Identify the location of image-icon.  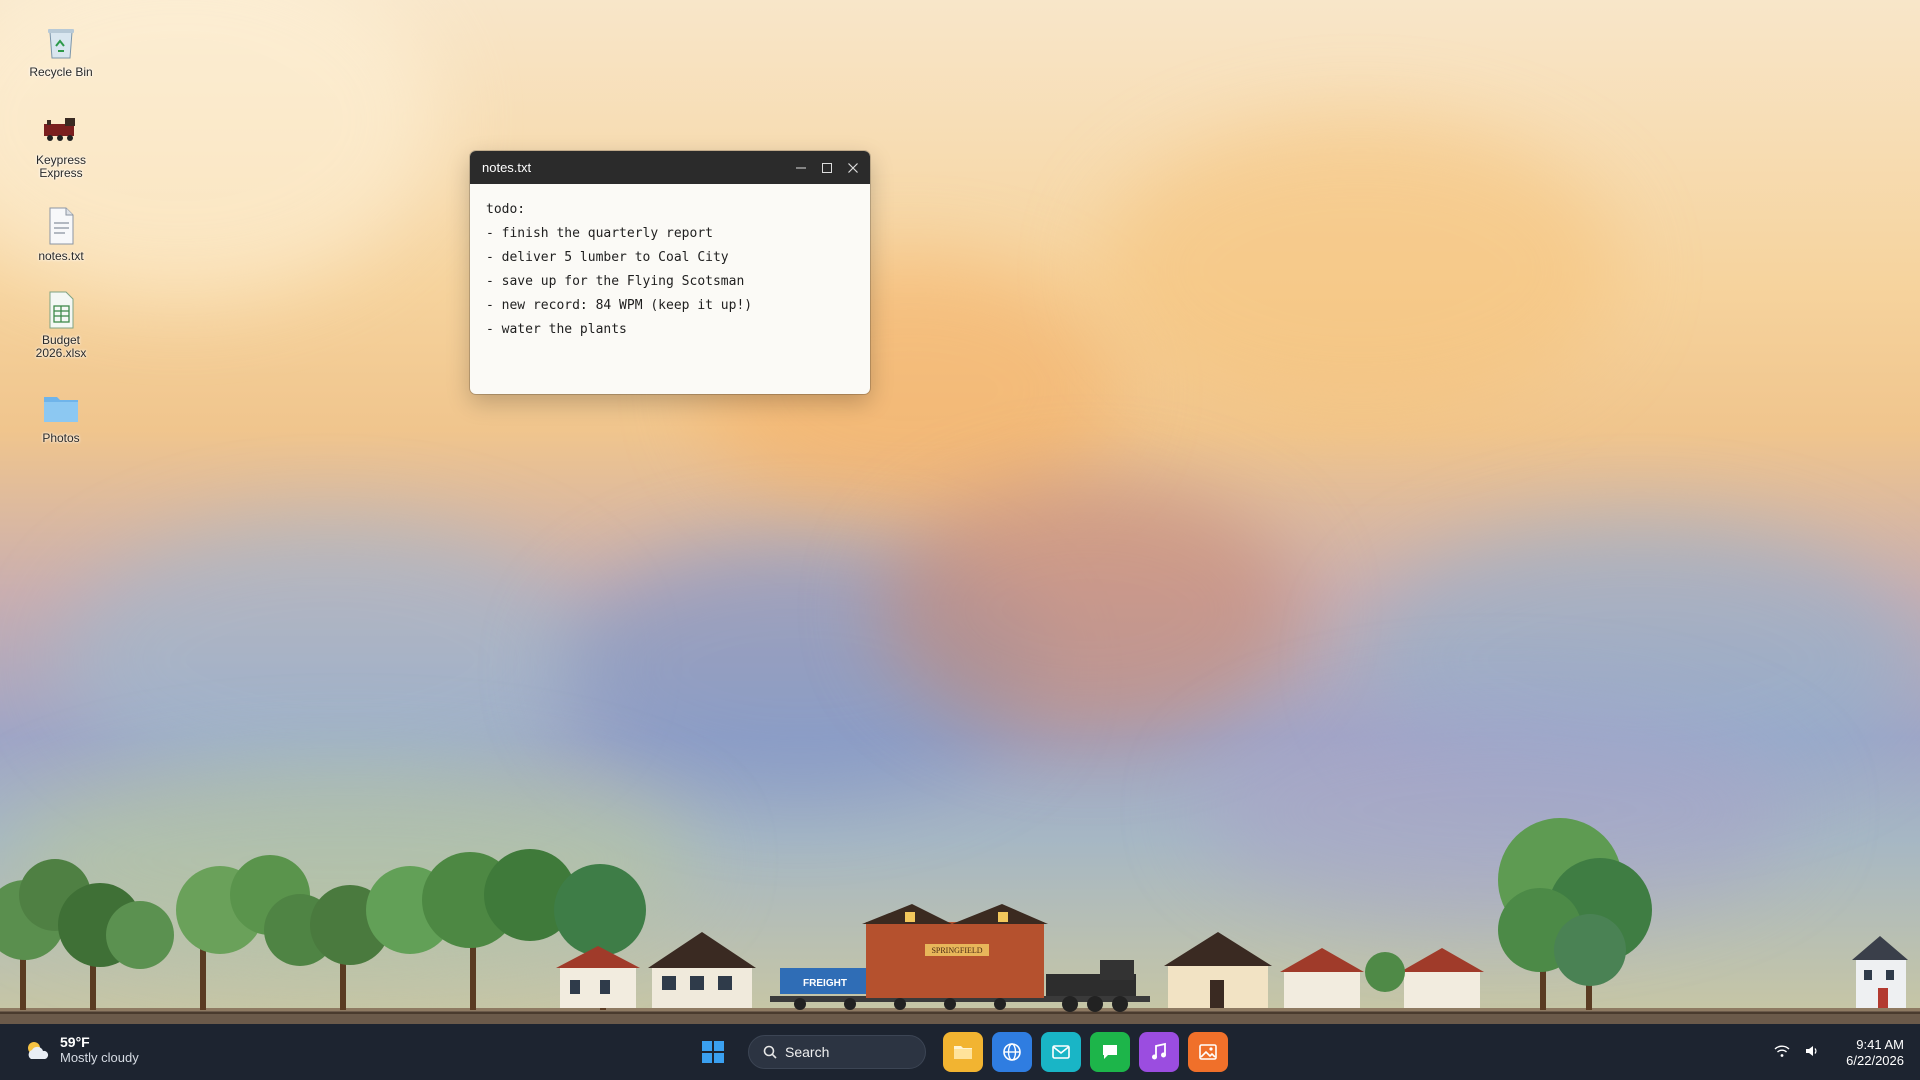
(1208, 1052).